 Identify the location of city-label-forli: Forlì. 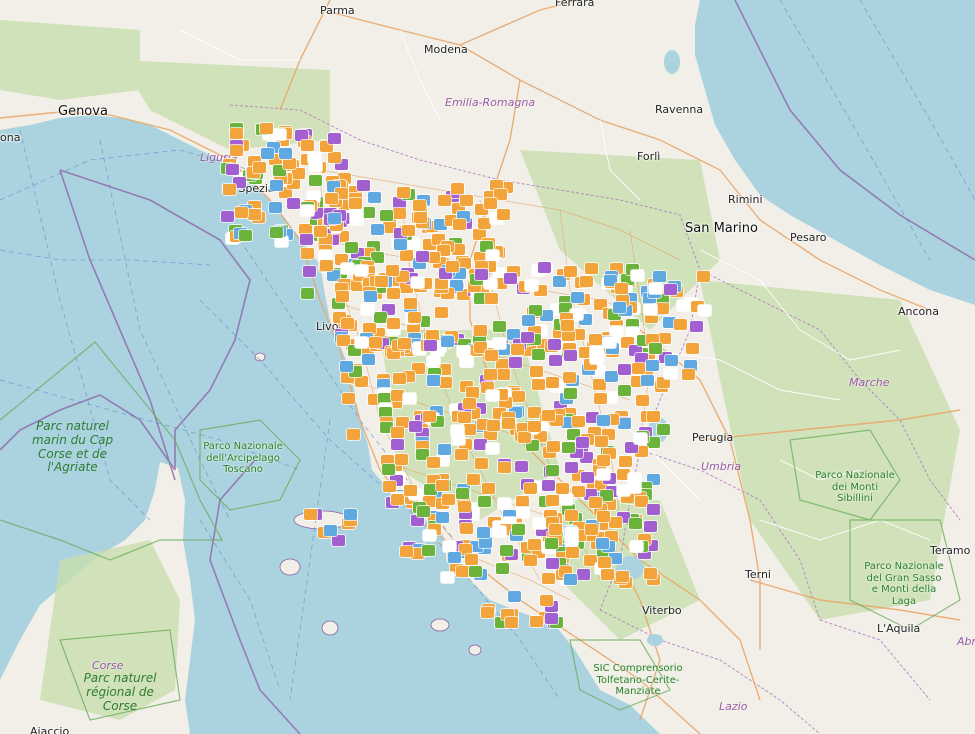
(648, 157).